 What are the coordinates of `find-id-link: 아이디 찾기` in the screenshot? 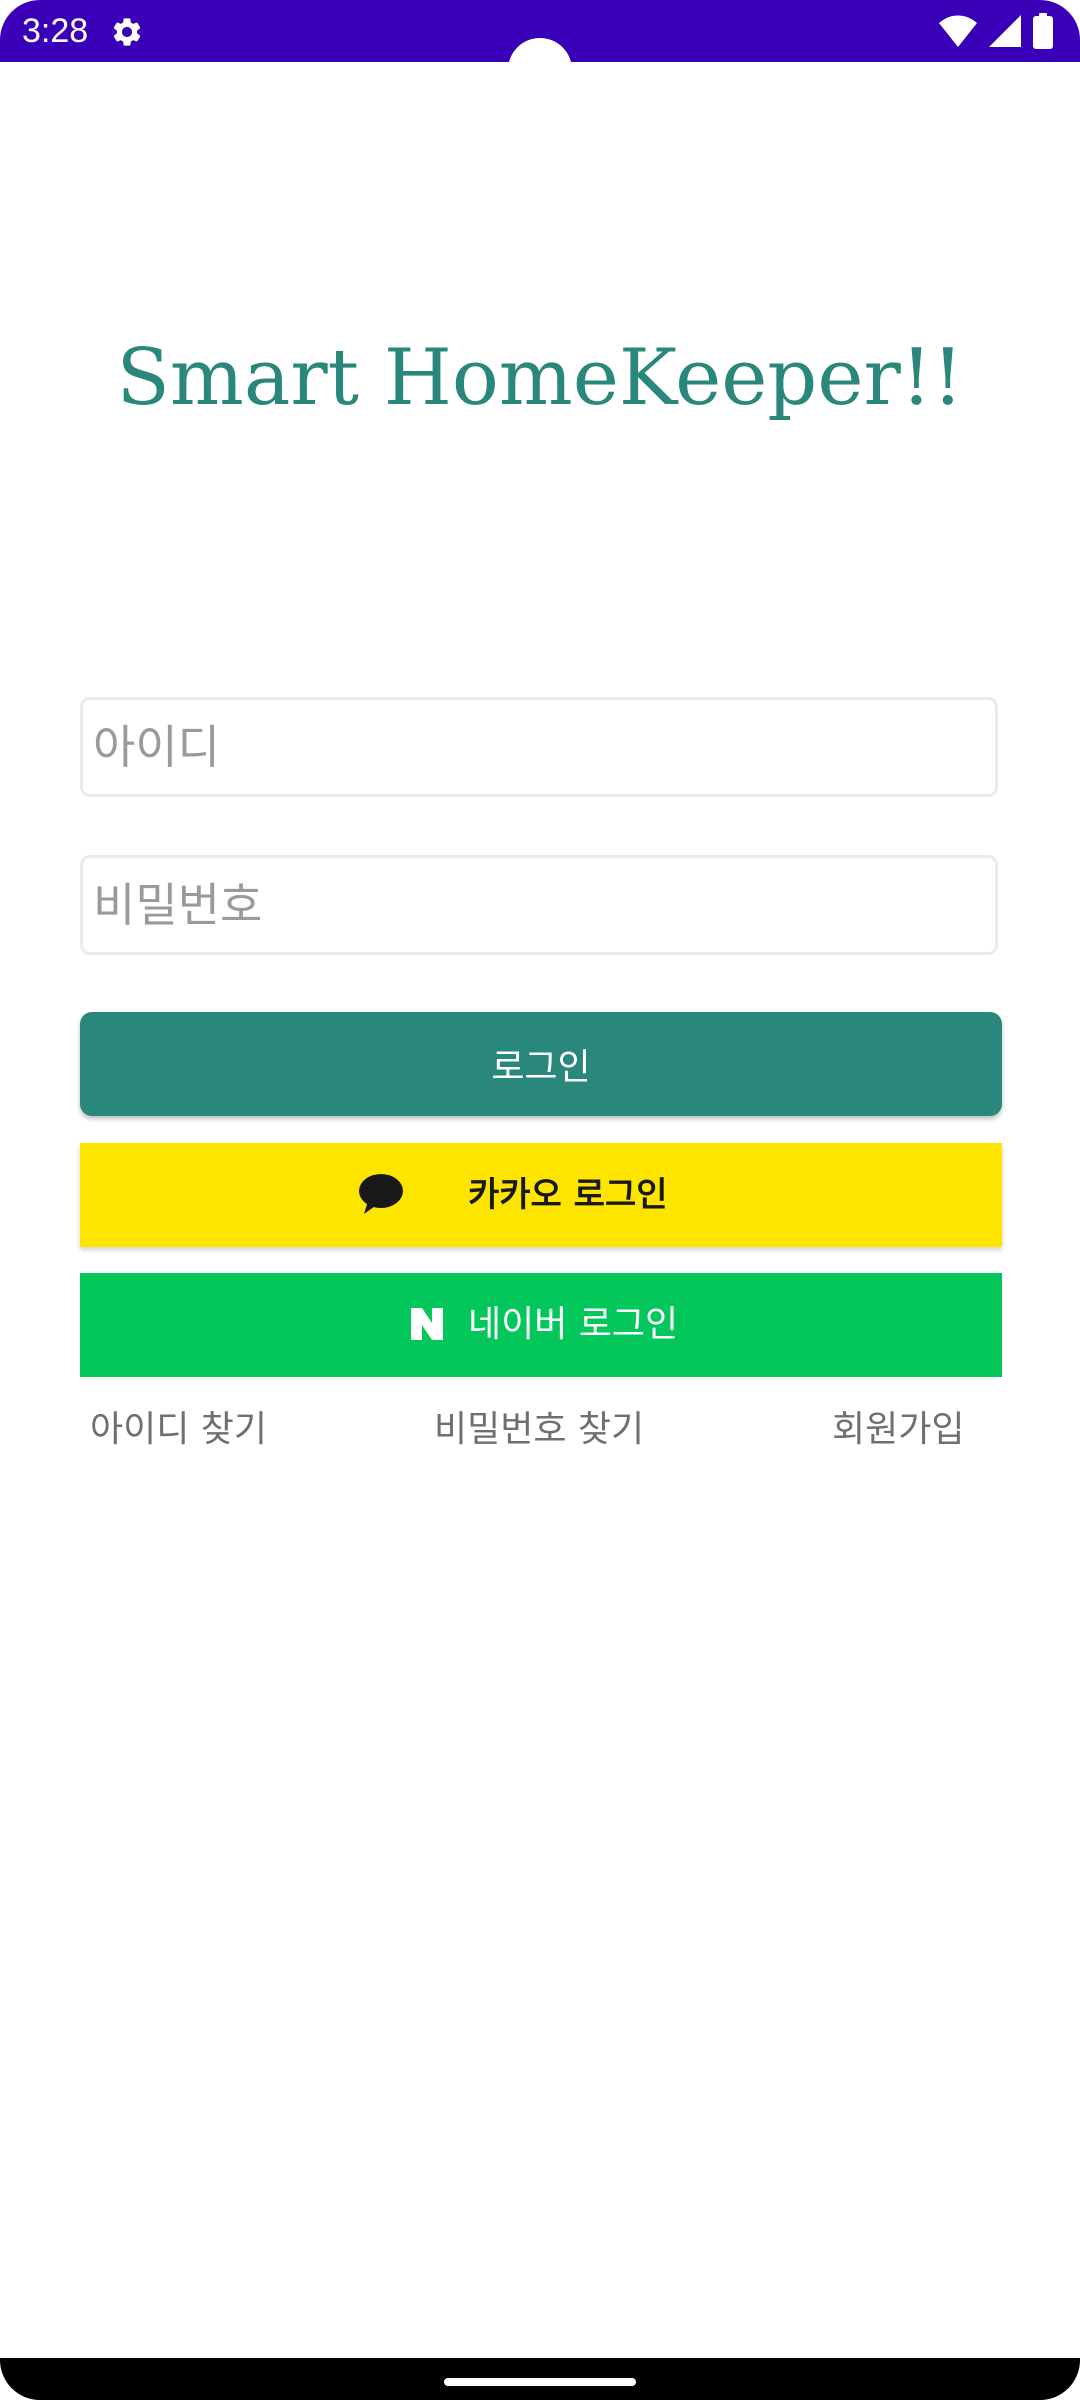 It's located at (178, 1430).